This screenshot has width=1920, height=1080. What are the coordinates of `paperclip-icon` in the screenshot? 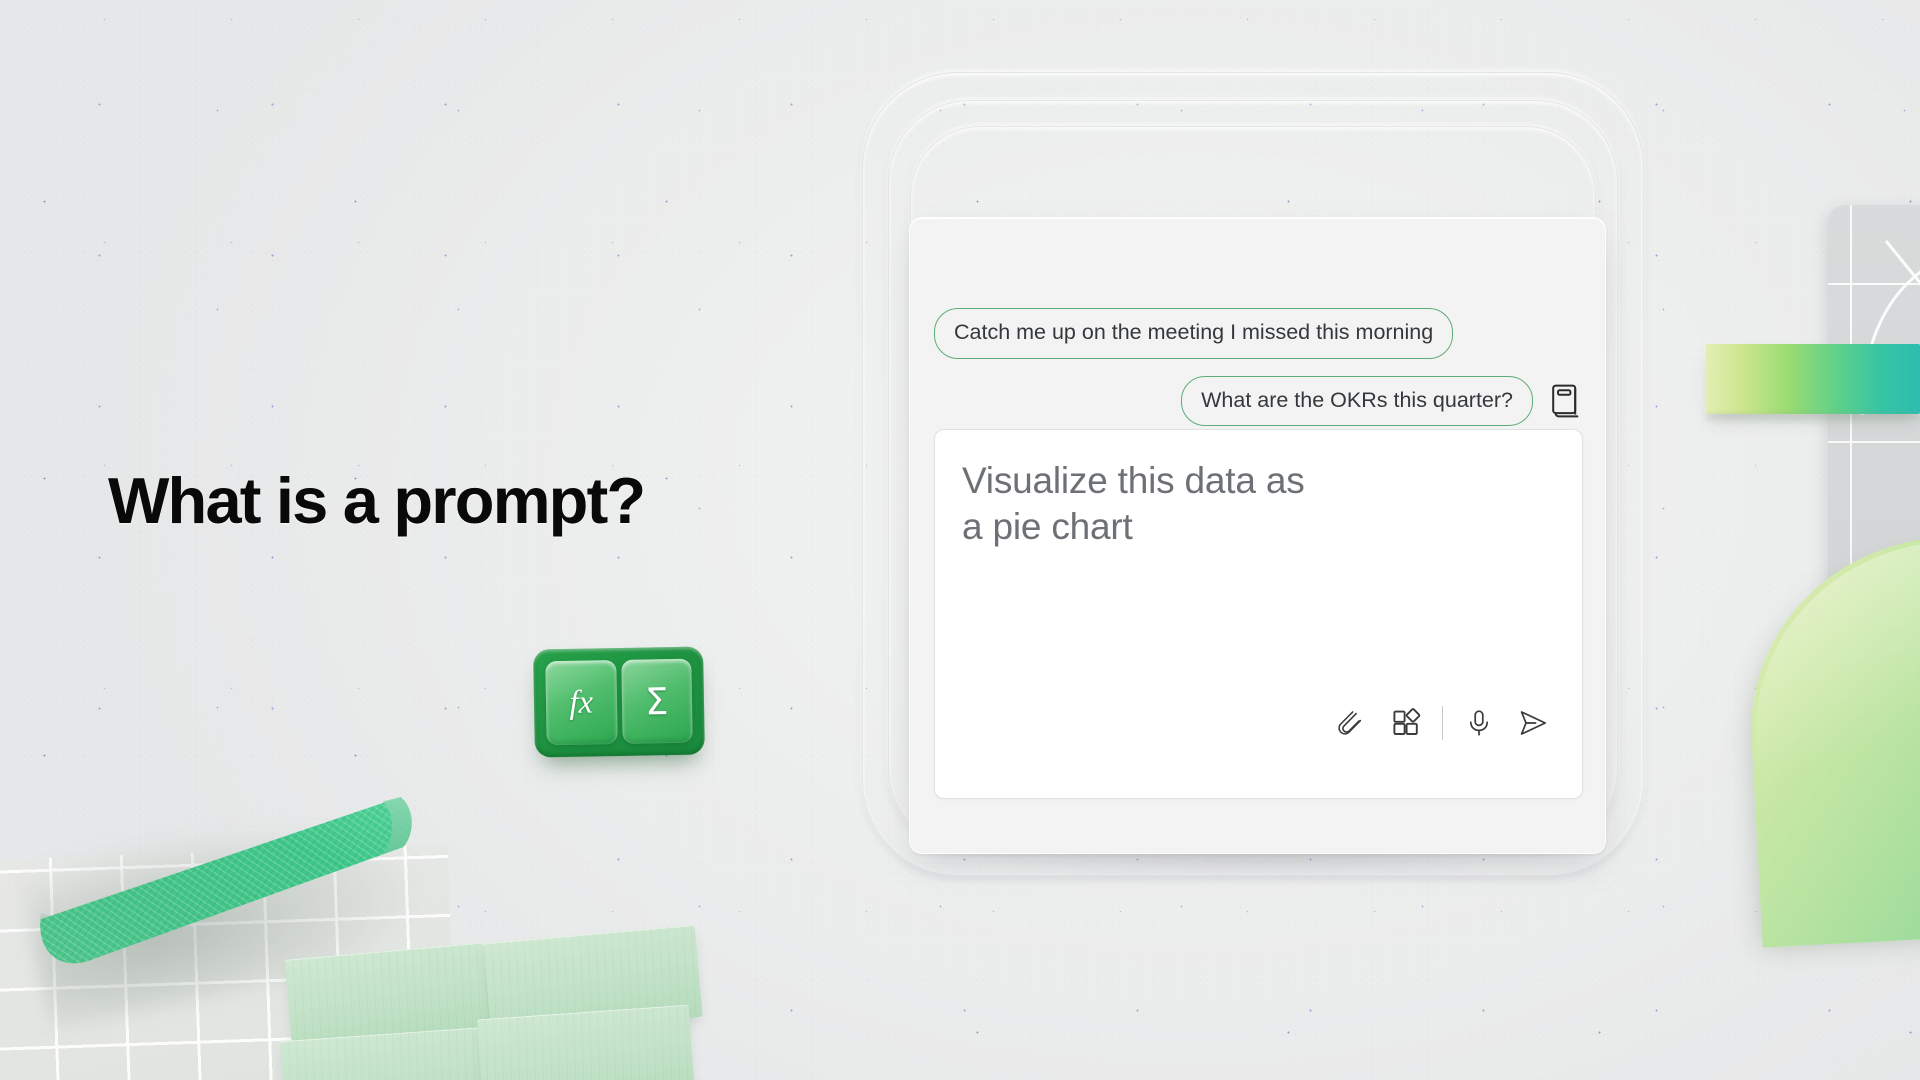 It's located at (1350, 723).